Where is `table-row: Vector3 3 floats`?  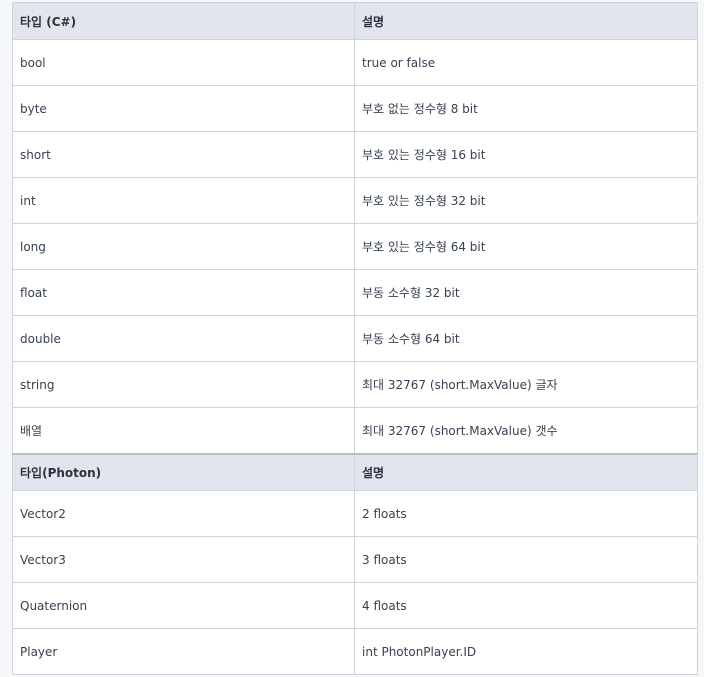
table-row: Vector3 3 floats is located at coordinates (355, 559).